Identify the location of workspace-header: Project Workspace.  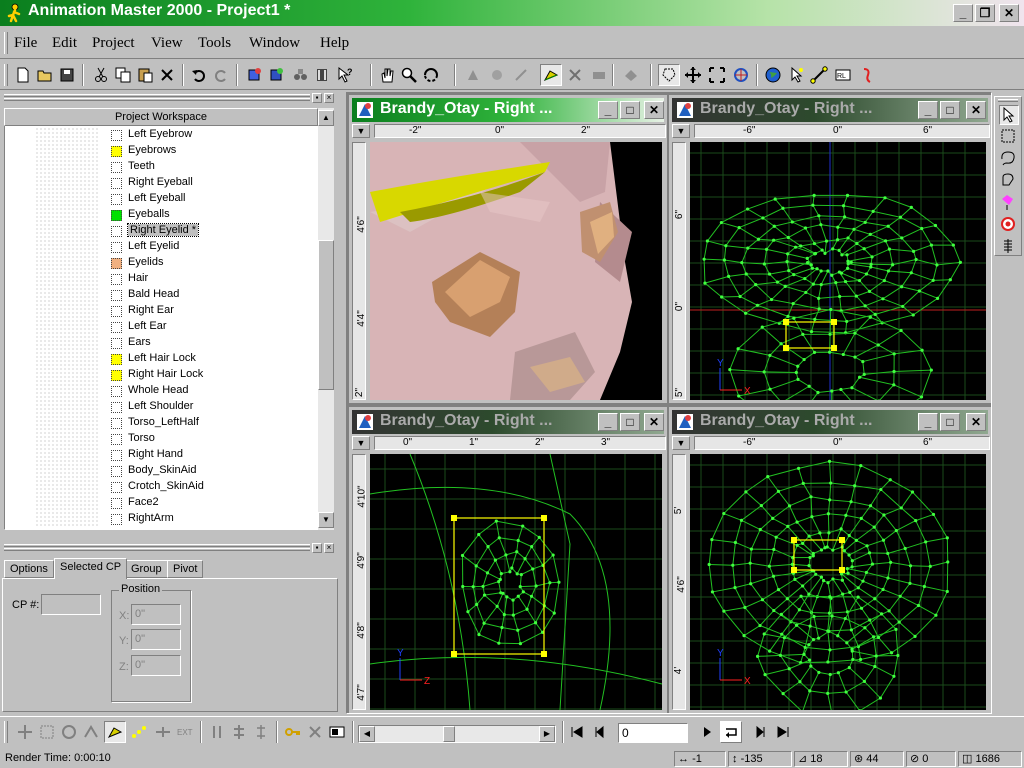
(161, 117).